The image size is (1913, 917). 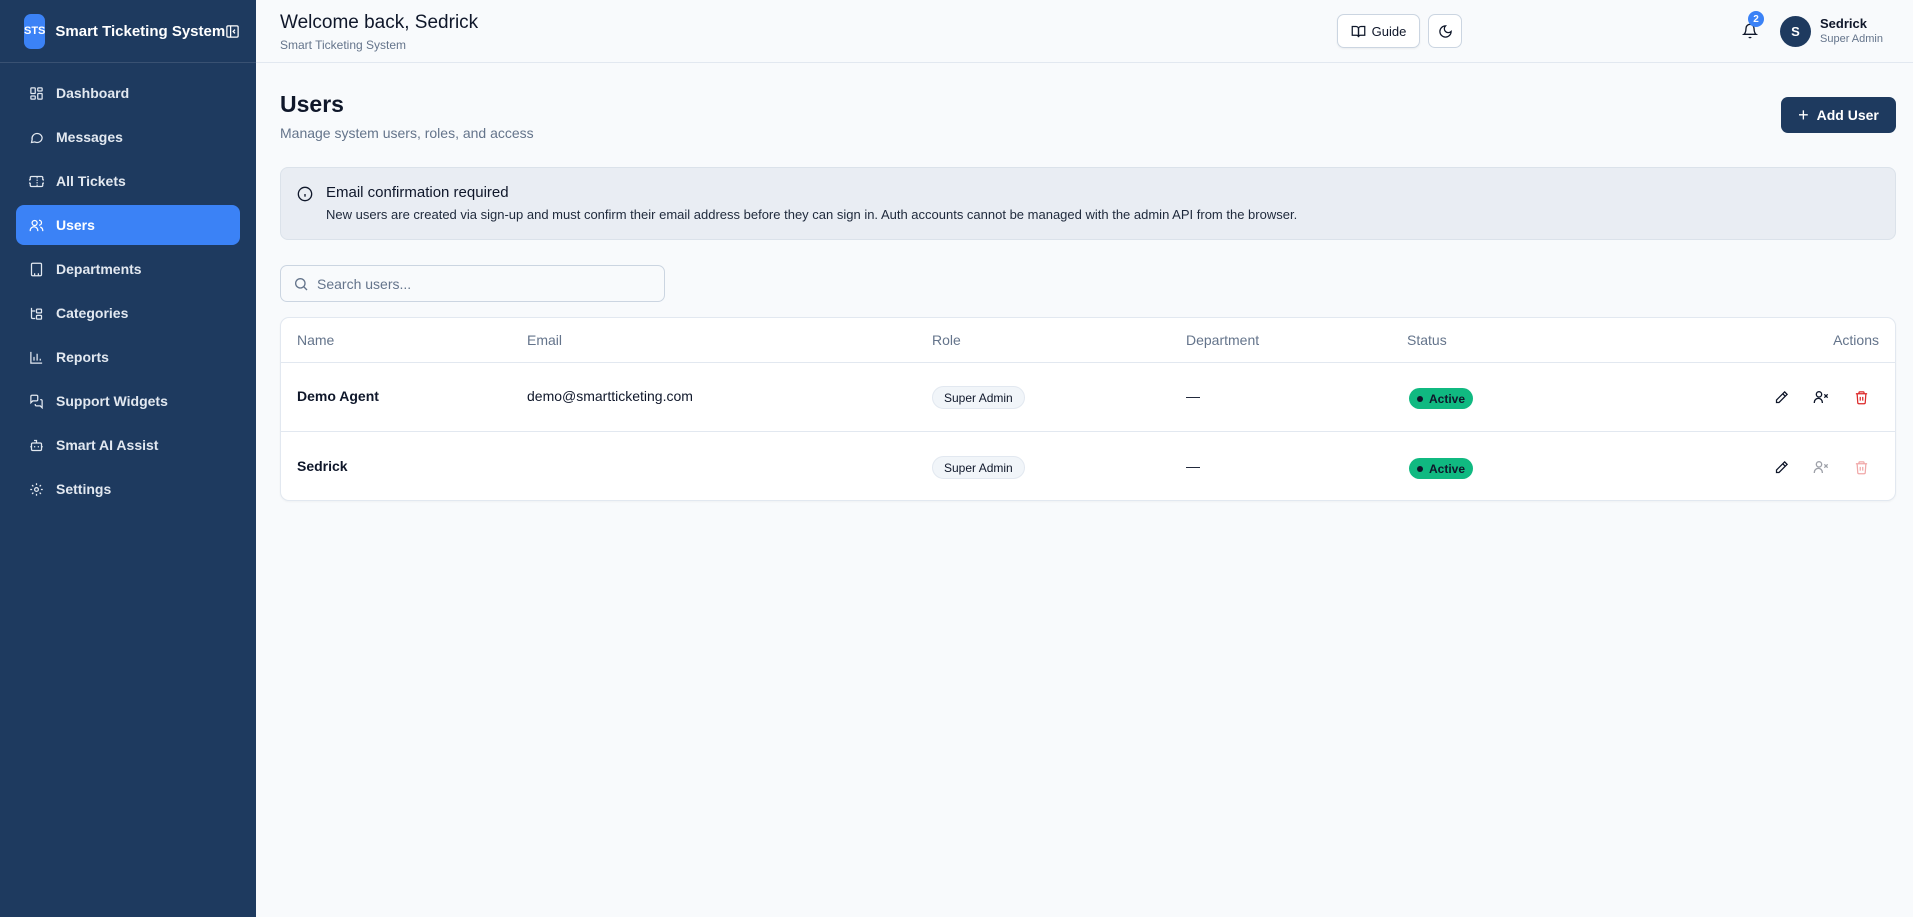 I want to click on bot-icon, so click(x=36, y=445).